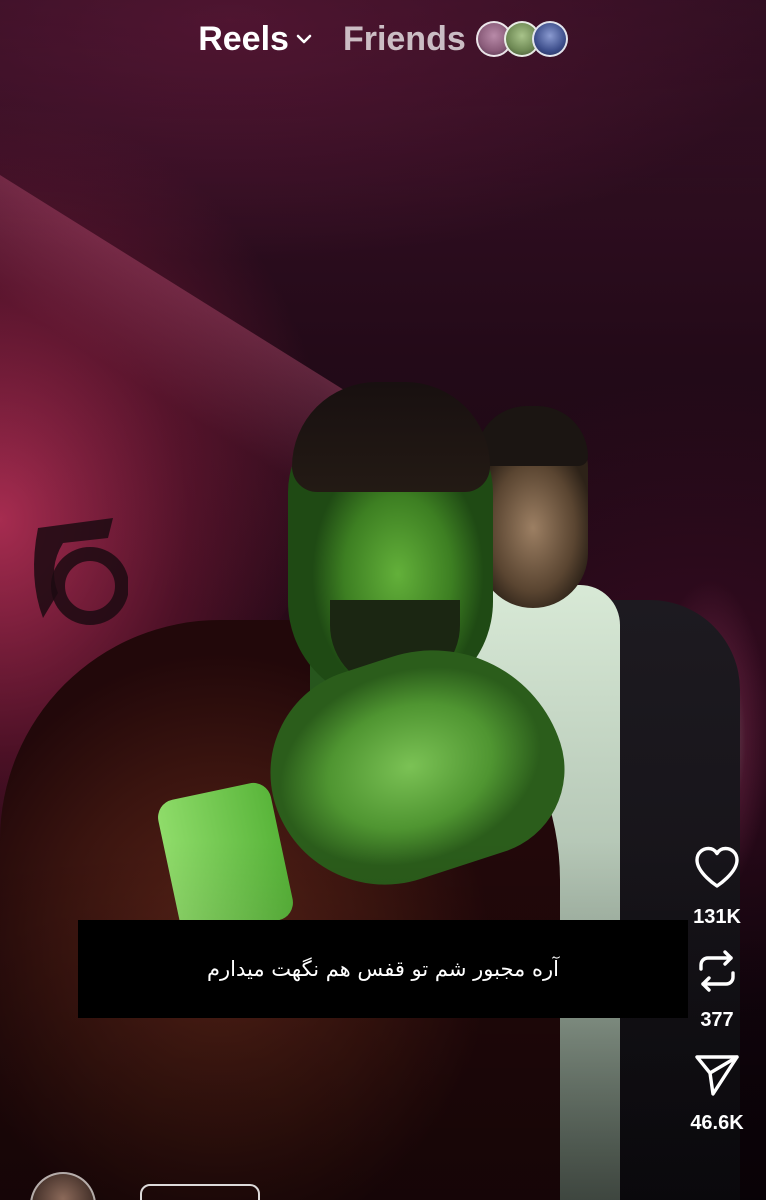 The image size is (766, 1200). I want to click on reels-topbar: Reels Friends, so click(383, 39).